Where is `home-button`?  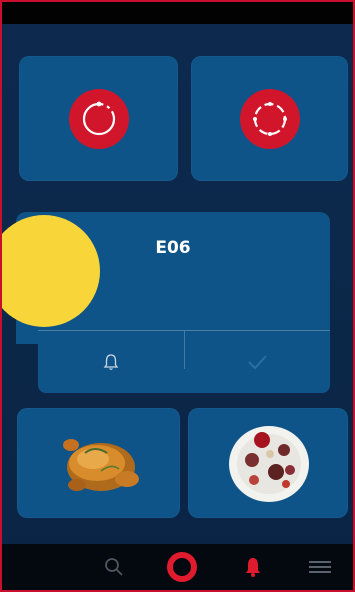
home-button is located at coordinates (182, 567).